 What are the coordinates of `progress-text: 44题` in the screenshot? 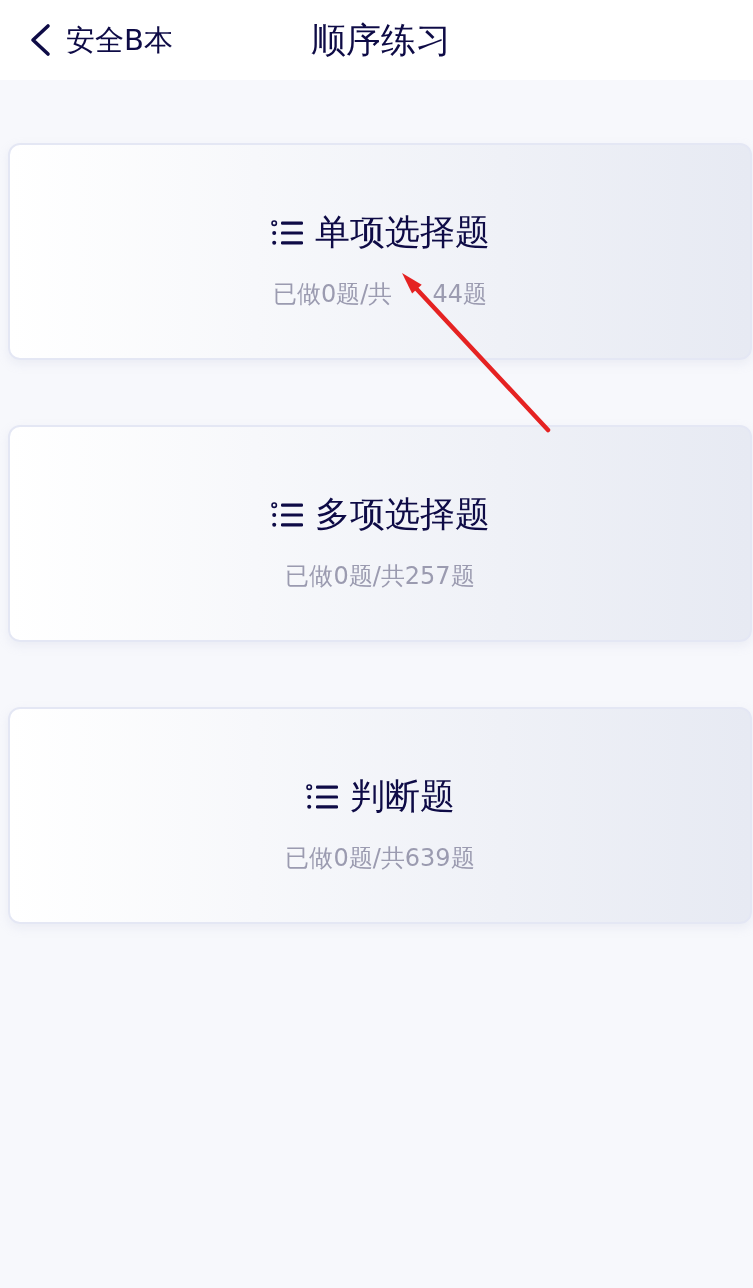 It's located at (459, 294).